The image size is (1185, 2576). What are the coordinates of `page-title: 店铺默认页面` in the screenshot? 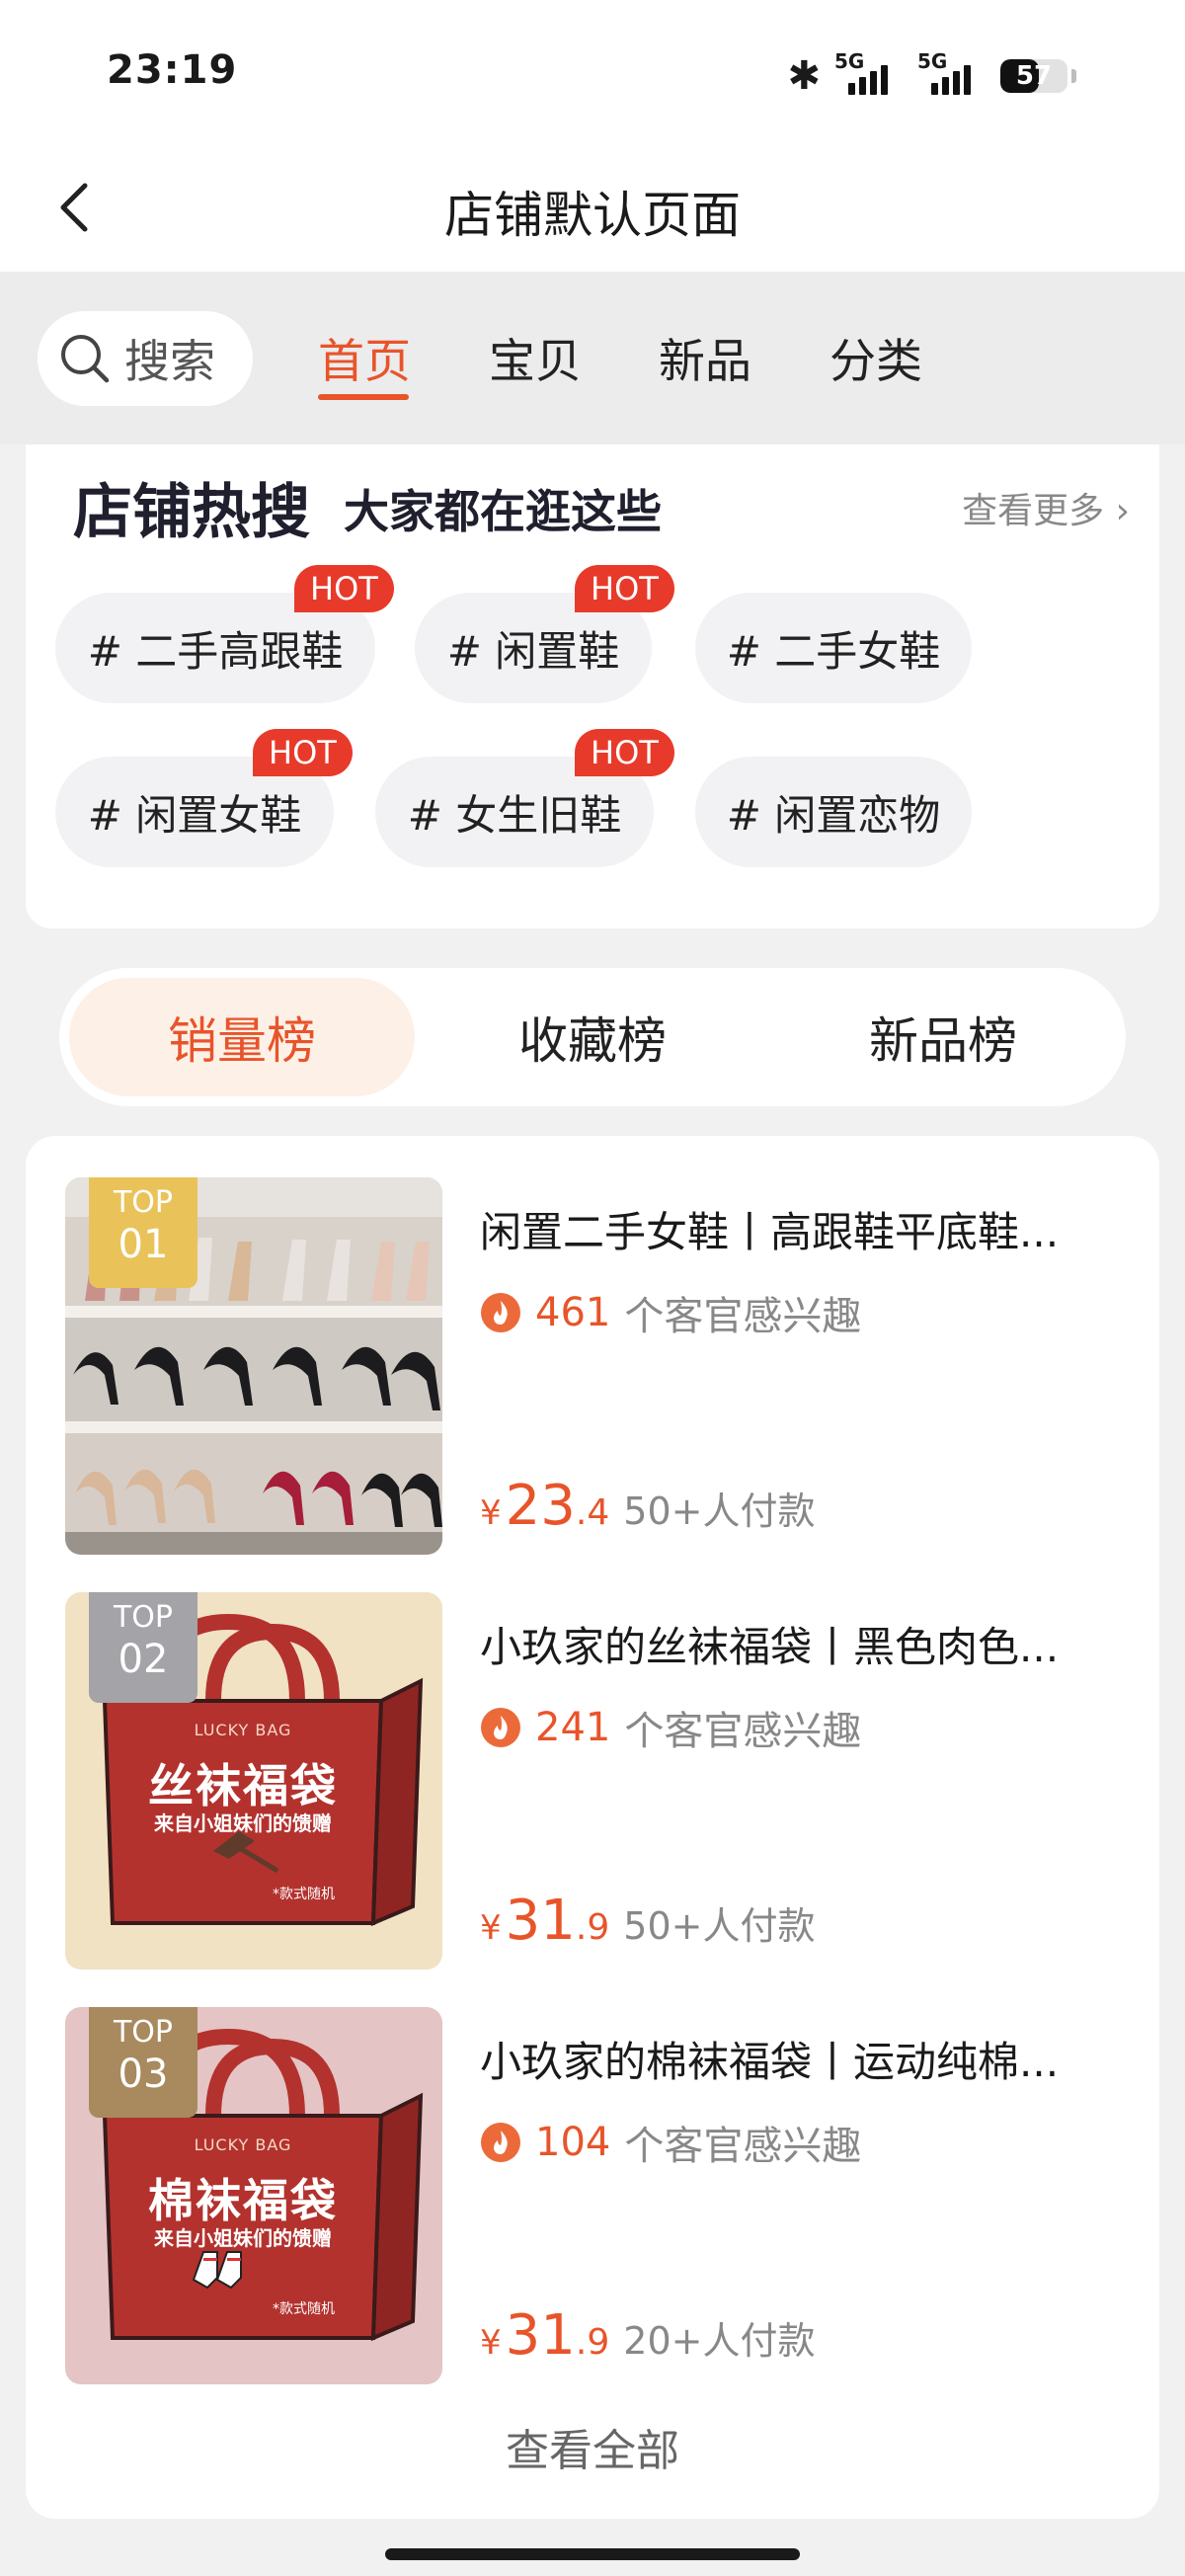 It's located at (592, 215).